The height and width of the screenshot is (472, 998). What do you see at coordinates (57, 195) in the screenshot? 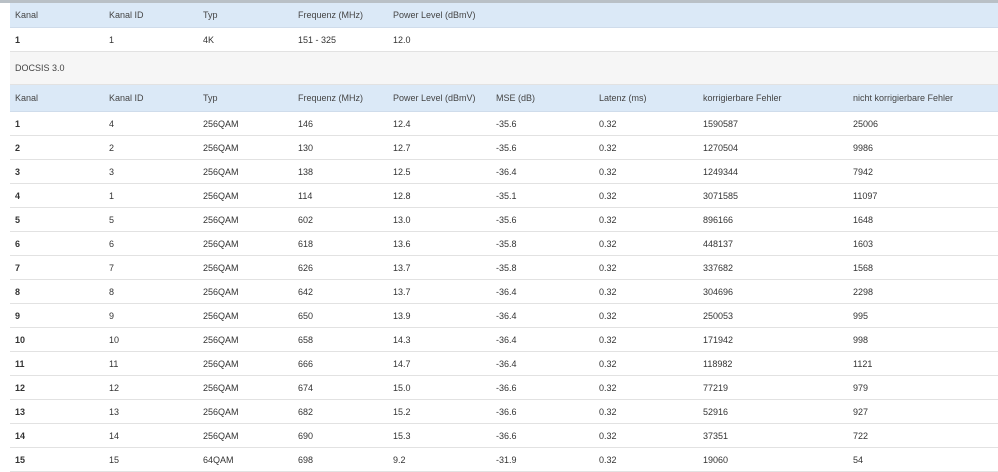
I see `table-cell: 4` at bounding box center [57, 195].